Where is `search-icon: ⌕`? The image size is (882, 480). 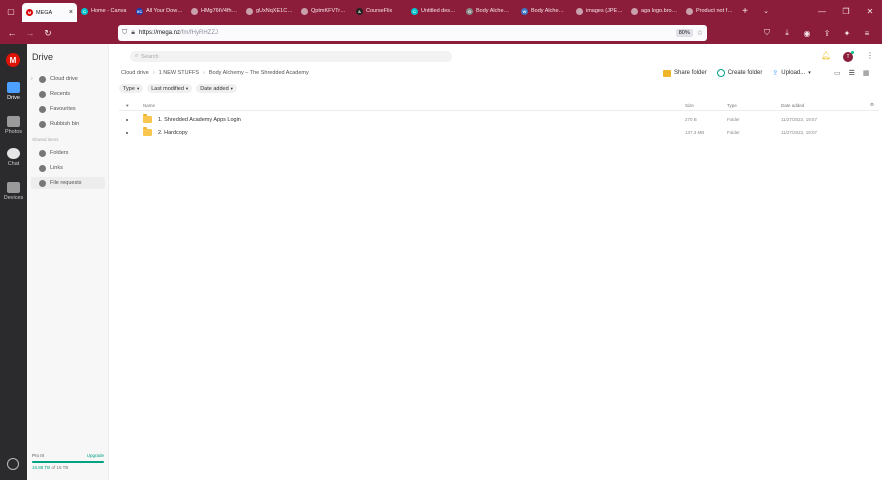 search-icon: ⌕ is located at coordinates (137, 56).